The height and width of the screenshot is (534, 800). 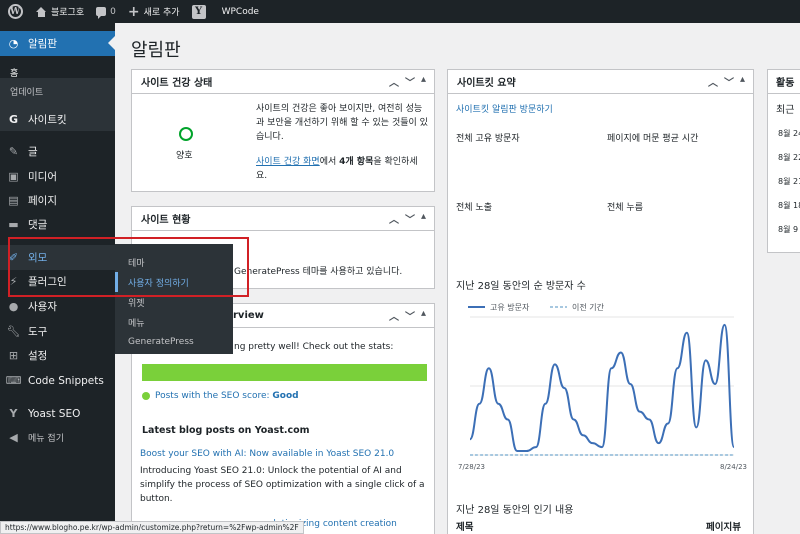 I want to click on sidebar-subitem-updates: 업데이트, so click(x=26, y=91).